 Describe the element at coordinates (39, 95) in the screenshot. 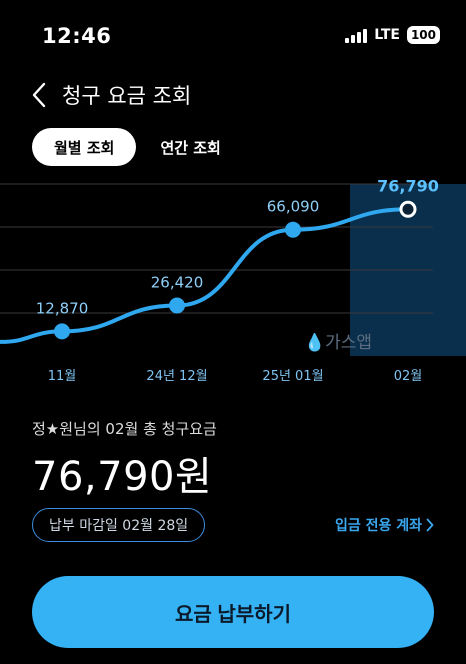

I see `back-arrow-icon` at that location.